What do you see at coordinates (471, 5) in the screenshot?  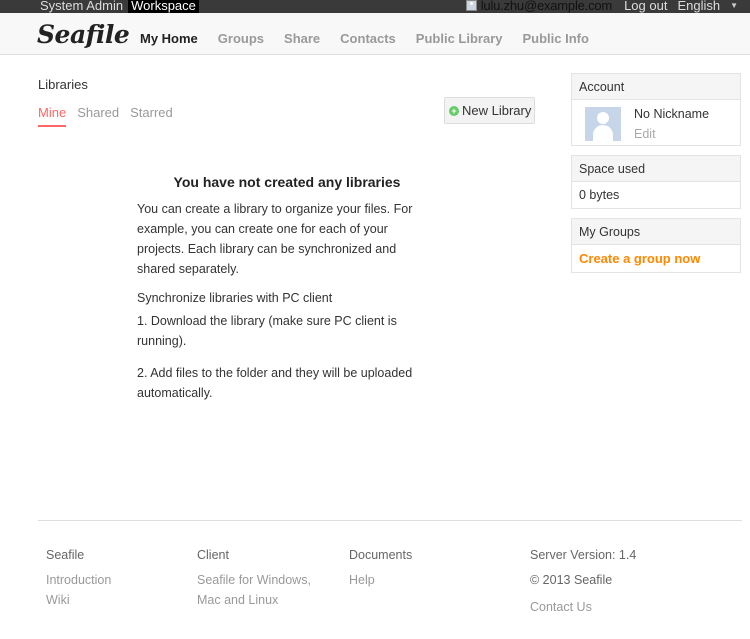 I see `user-icon` at bounding box center [471, 5].